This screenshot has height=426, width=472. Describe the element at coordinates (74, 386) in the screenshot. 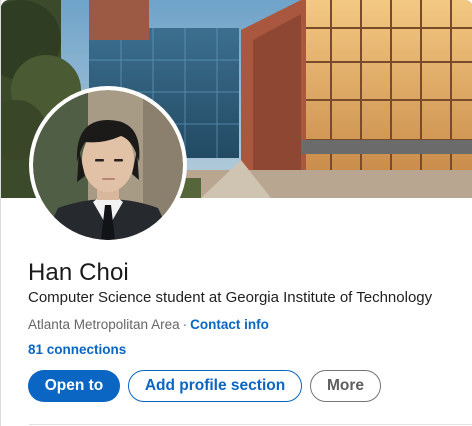

I see `open-to-button: Open to` at that location.